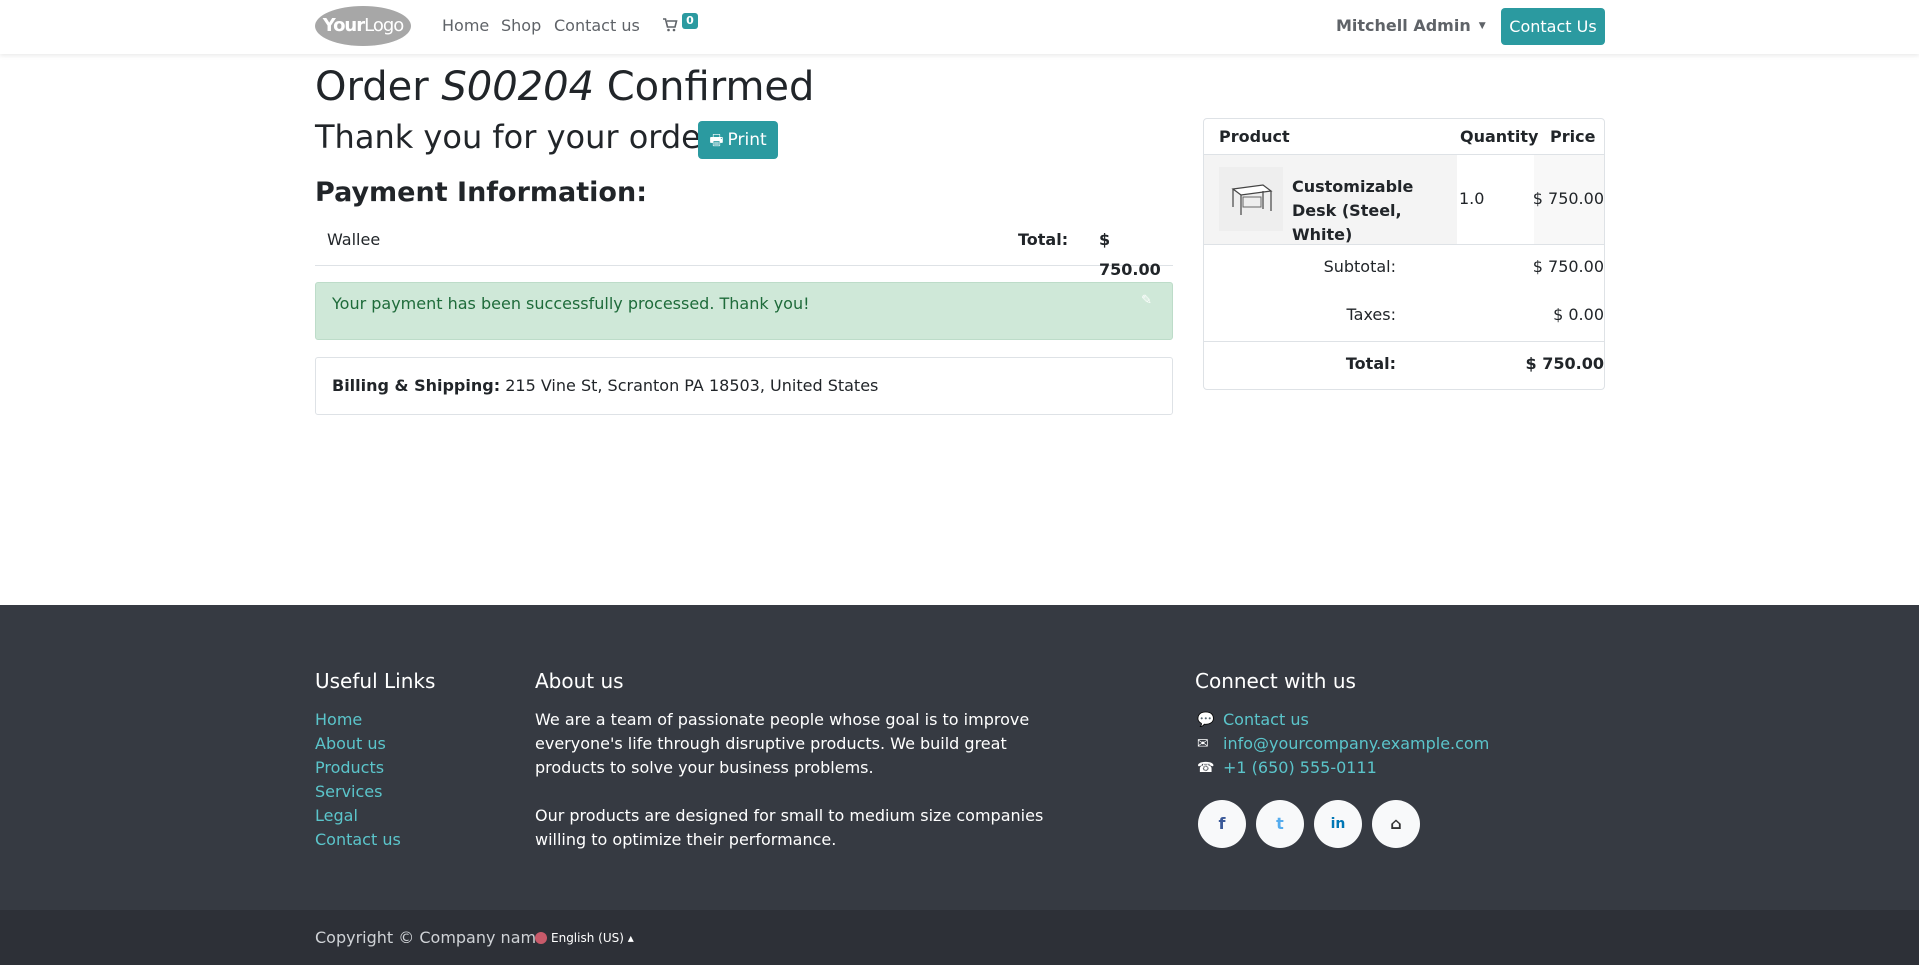 The width and height of the screenshot is (1919, 965). What do you see at coordinates (363, 26) in the screenshot?
I see `company-logo: YourLogo` at bounding box center [363, 26].